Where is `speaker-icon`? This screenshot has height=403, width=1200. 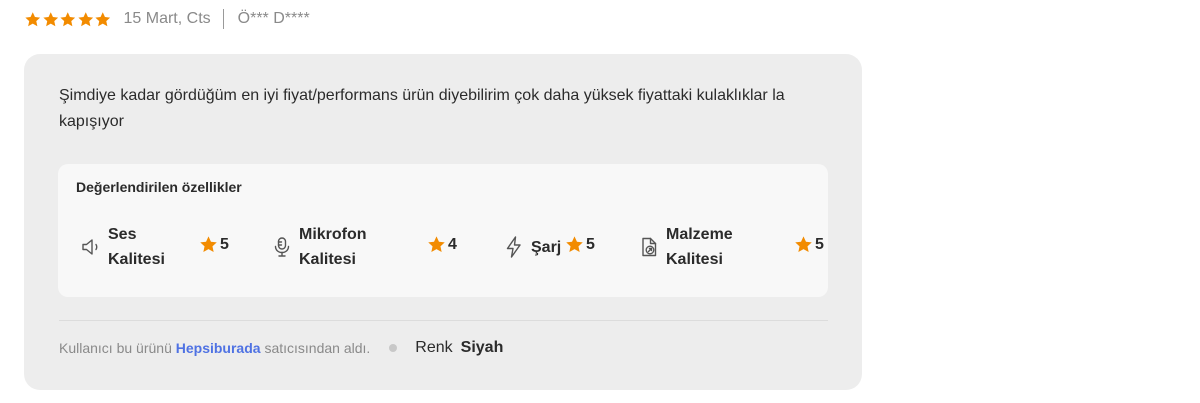
speaker-icon is located at coordinates (91, 247).